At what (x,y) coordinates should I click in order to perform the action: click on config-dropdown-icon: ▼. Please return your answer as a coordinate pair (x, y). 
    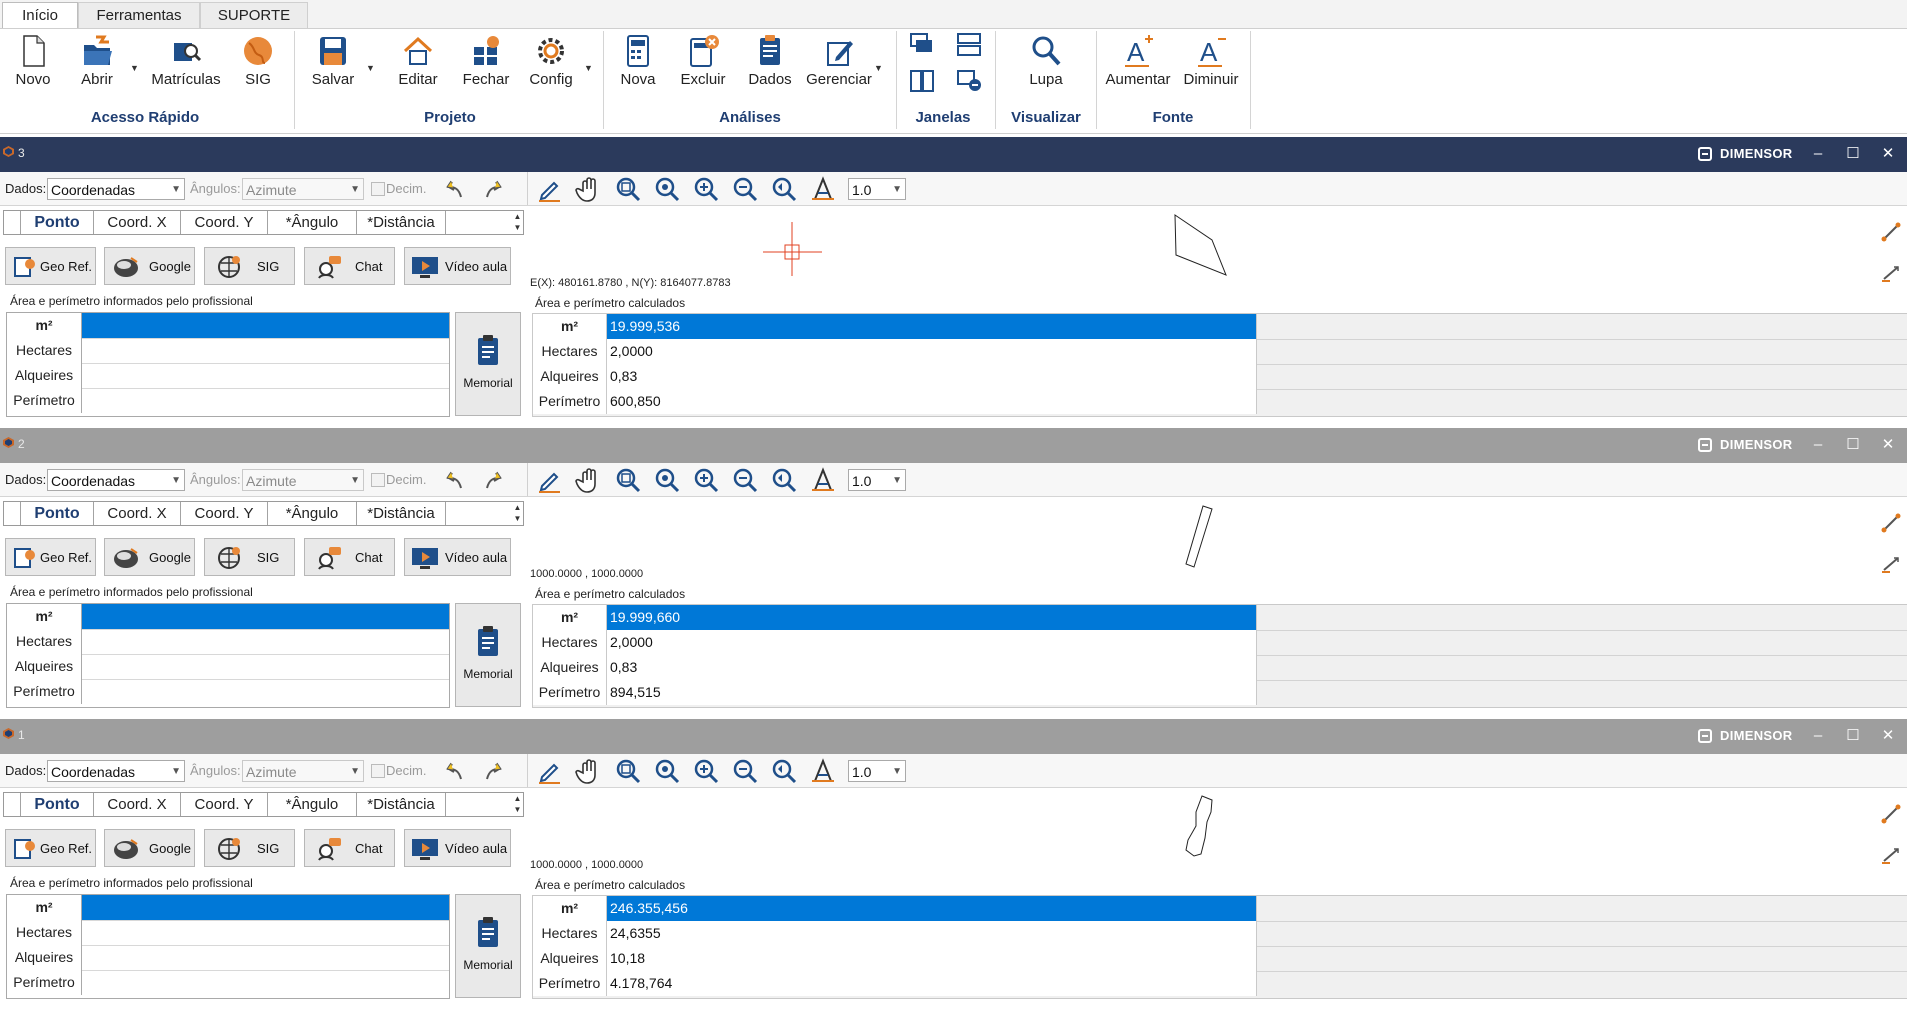
    Looking at the image, I should click on (588, 68).